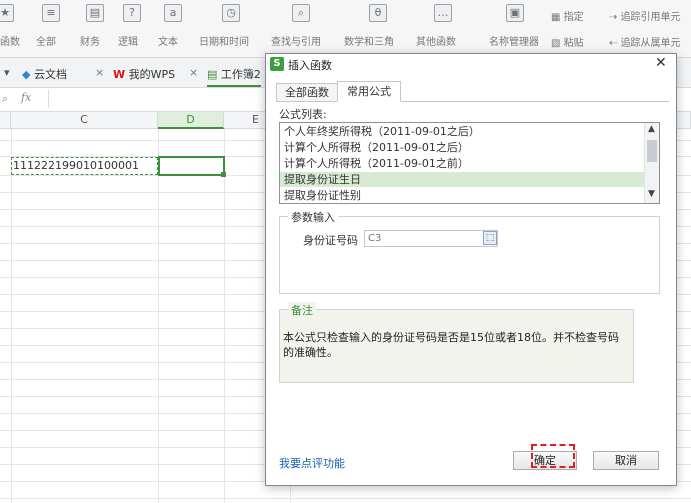 Image resolution: width=691 pixels, height=503 pixels. What do you see at coordinates (84, 166) in the screenshot?
I see `cell-c3: 111222199010100001` at bounding box center [84, 166].